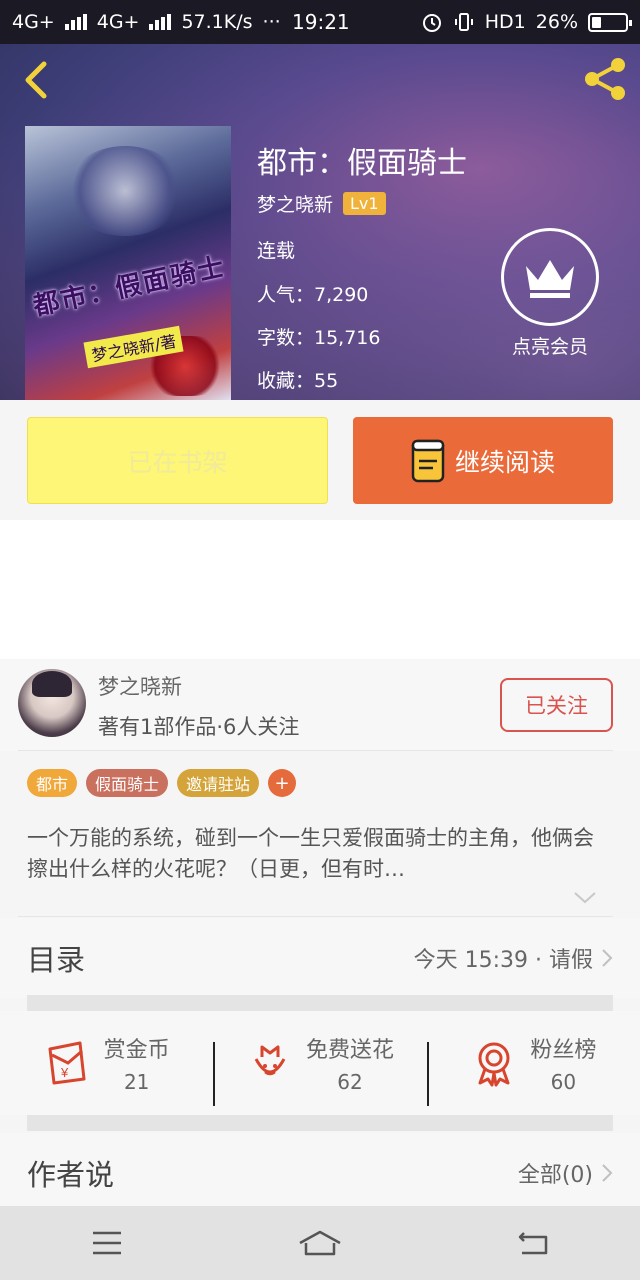 This screenshot has width=640, height=1280. What do you see at coordinates (118, 22) in the screenshot?
I see `carrier-label-2: 4G+` at bounding box center [118, 22].